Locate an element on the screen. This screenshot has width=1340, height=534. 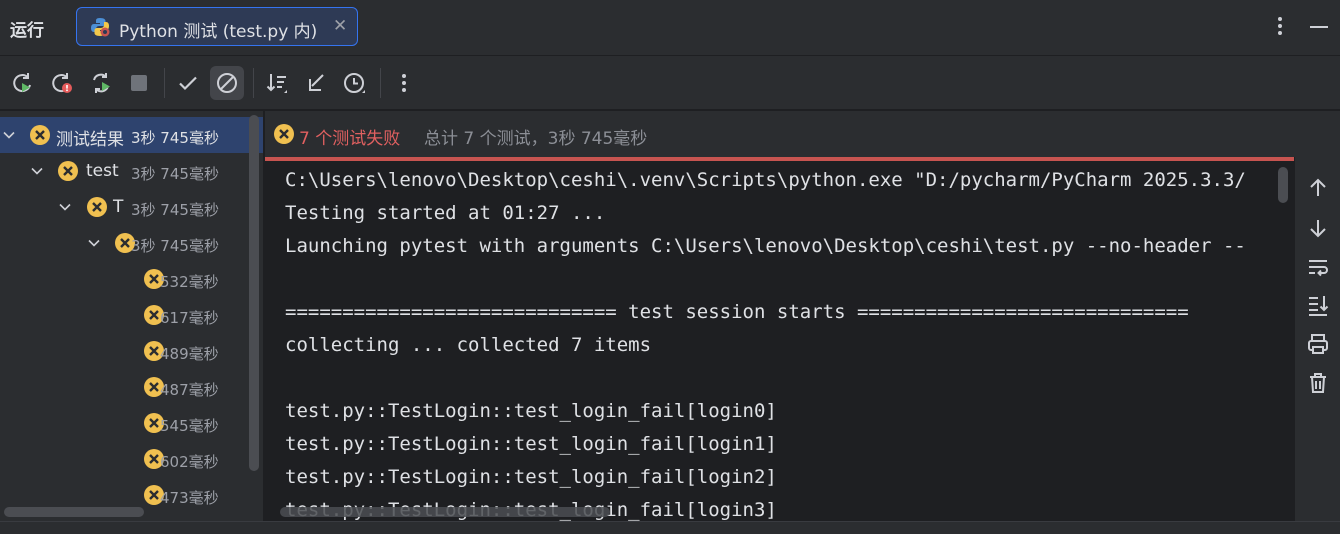
rerun-failed-icon is located at coordinates (62, 83).